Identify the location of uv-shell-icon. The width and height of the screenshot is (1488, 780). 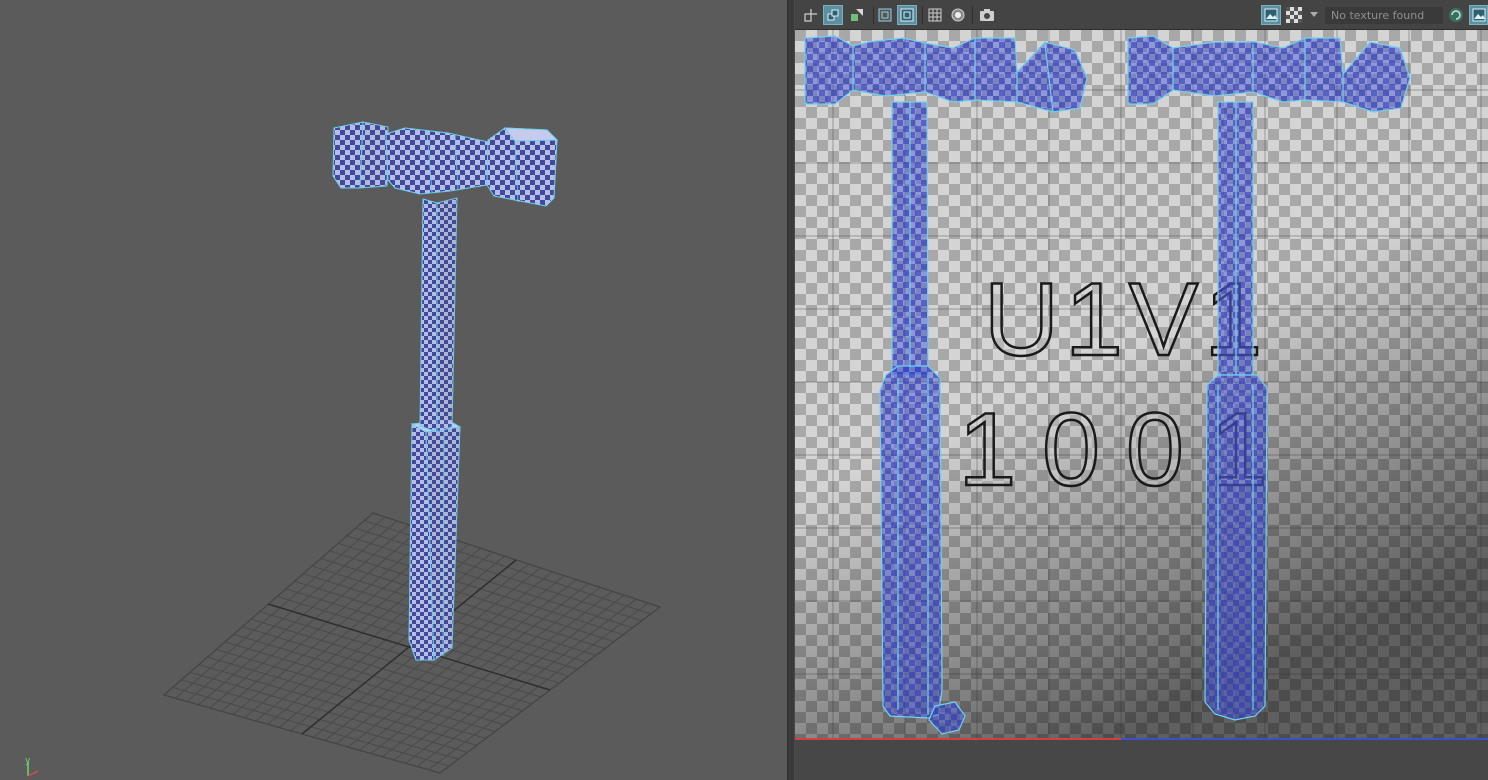
(833, 15).